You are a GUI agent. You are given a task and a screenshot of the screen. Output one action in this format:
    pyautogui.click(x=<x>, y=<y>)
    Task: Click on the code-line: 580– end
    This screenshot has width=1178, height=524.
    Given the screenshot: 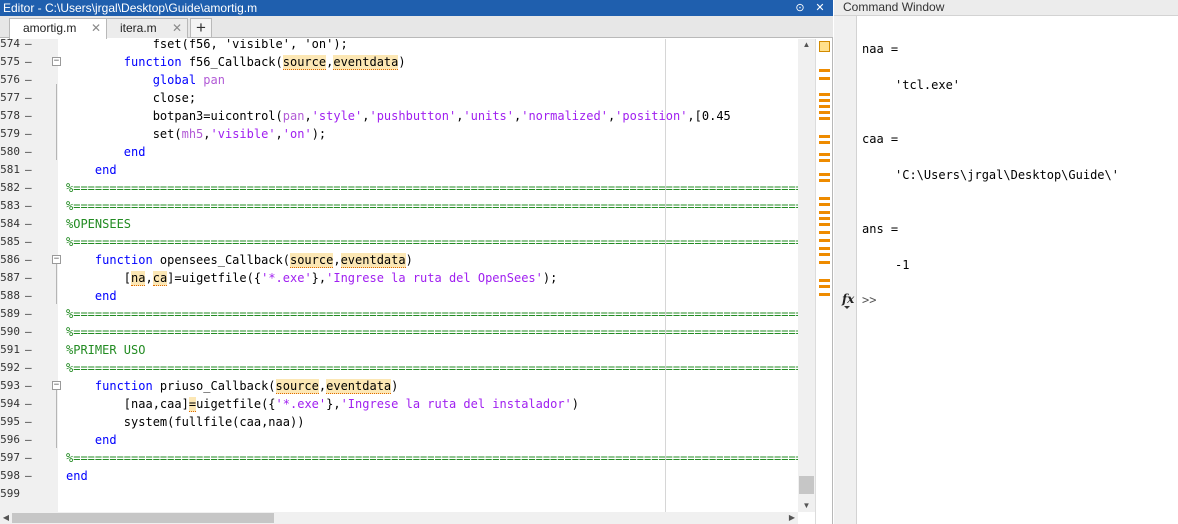 What is the action you would take?
    pyautogui.click(x=399, y=152)
    